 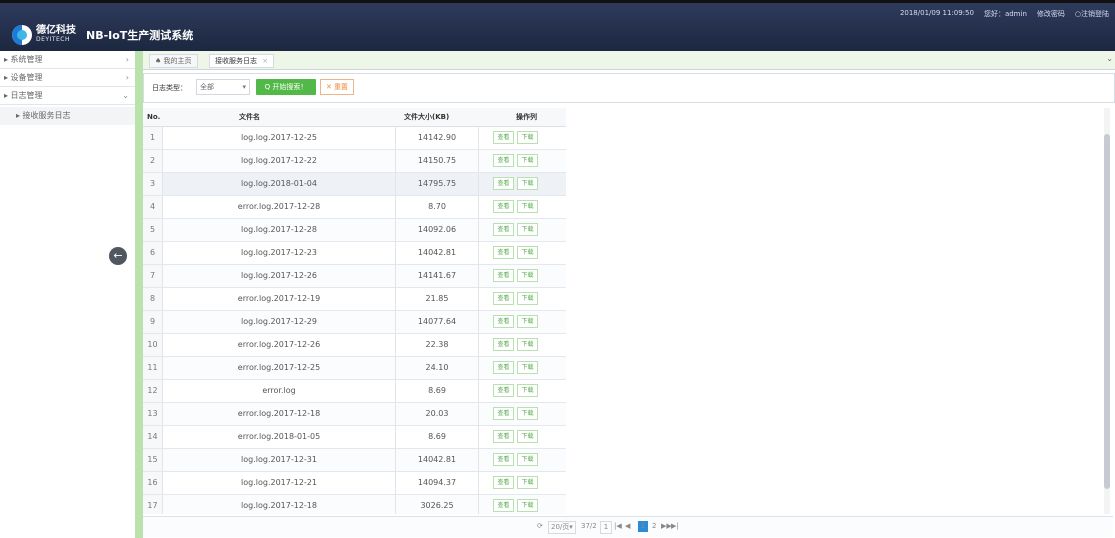 I want to click on row-number: 10, so click(x=153, y=345).